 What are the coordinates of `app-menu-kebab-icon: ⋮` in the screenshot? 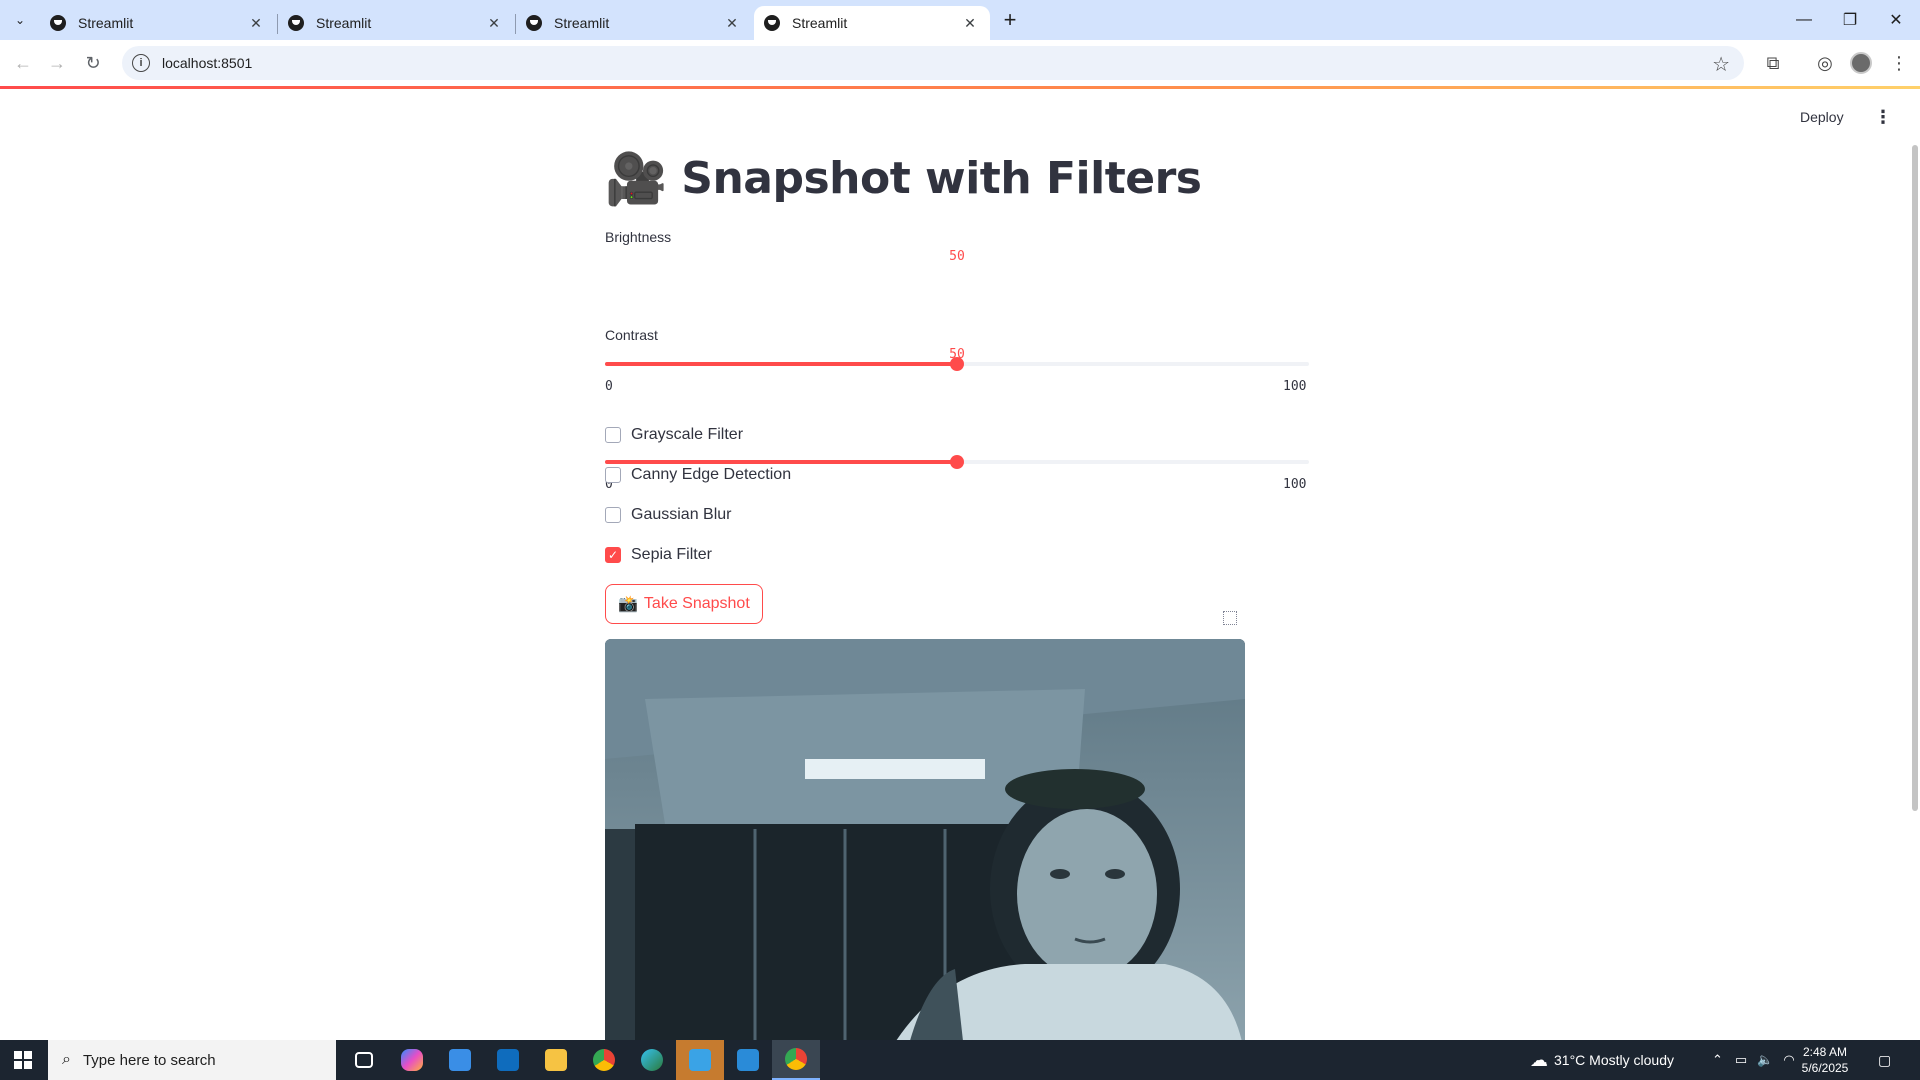 It's located at (1883, 117).